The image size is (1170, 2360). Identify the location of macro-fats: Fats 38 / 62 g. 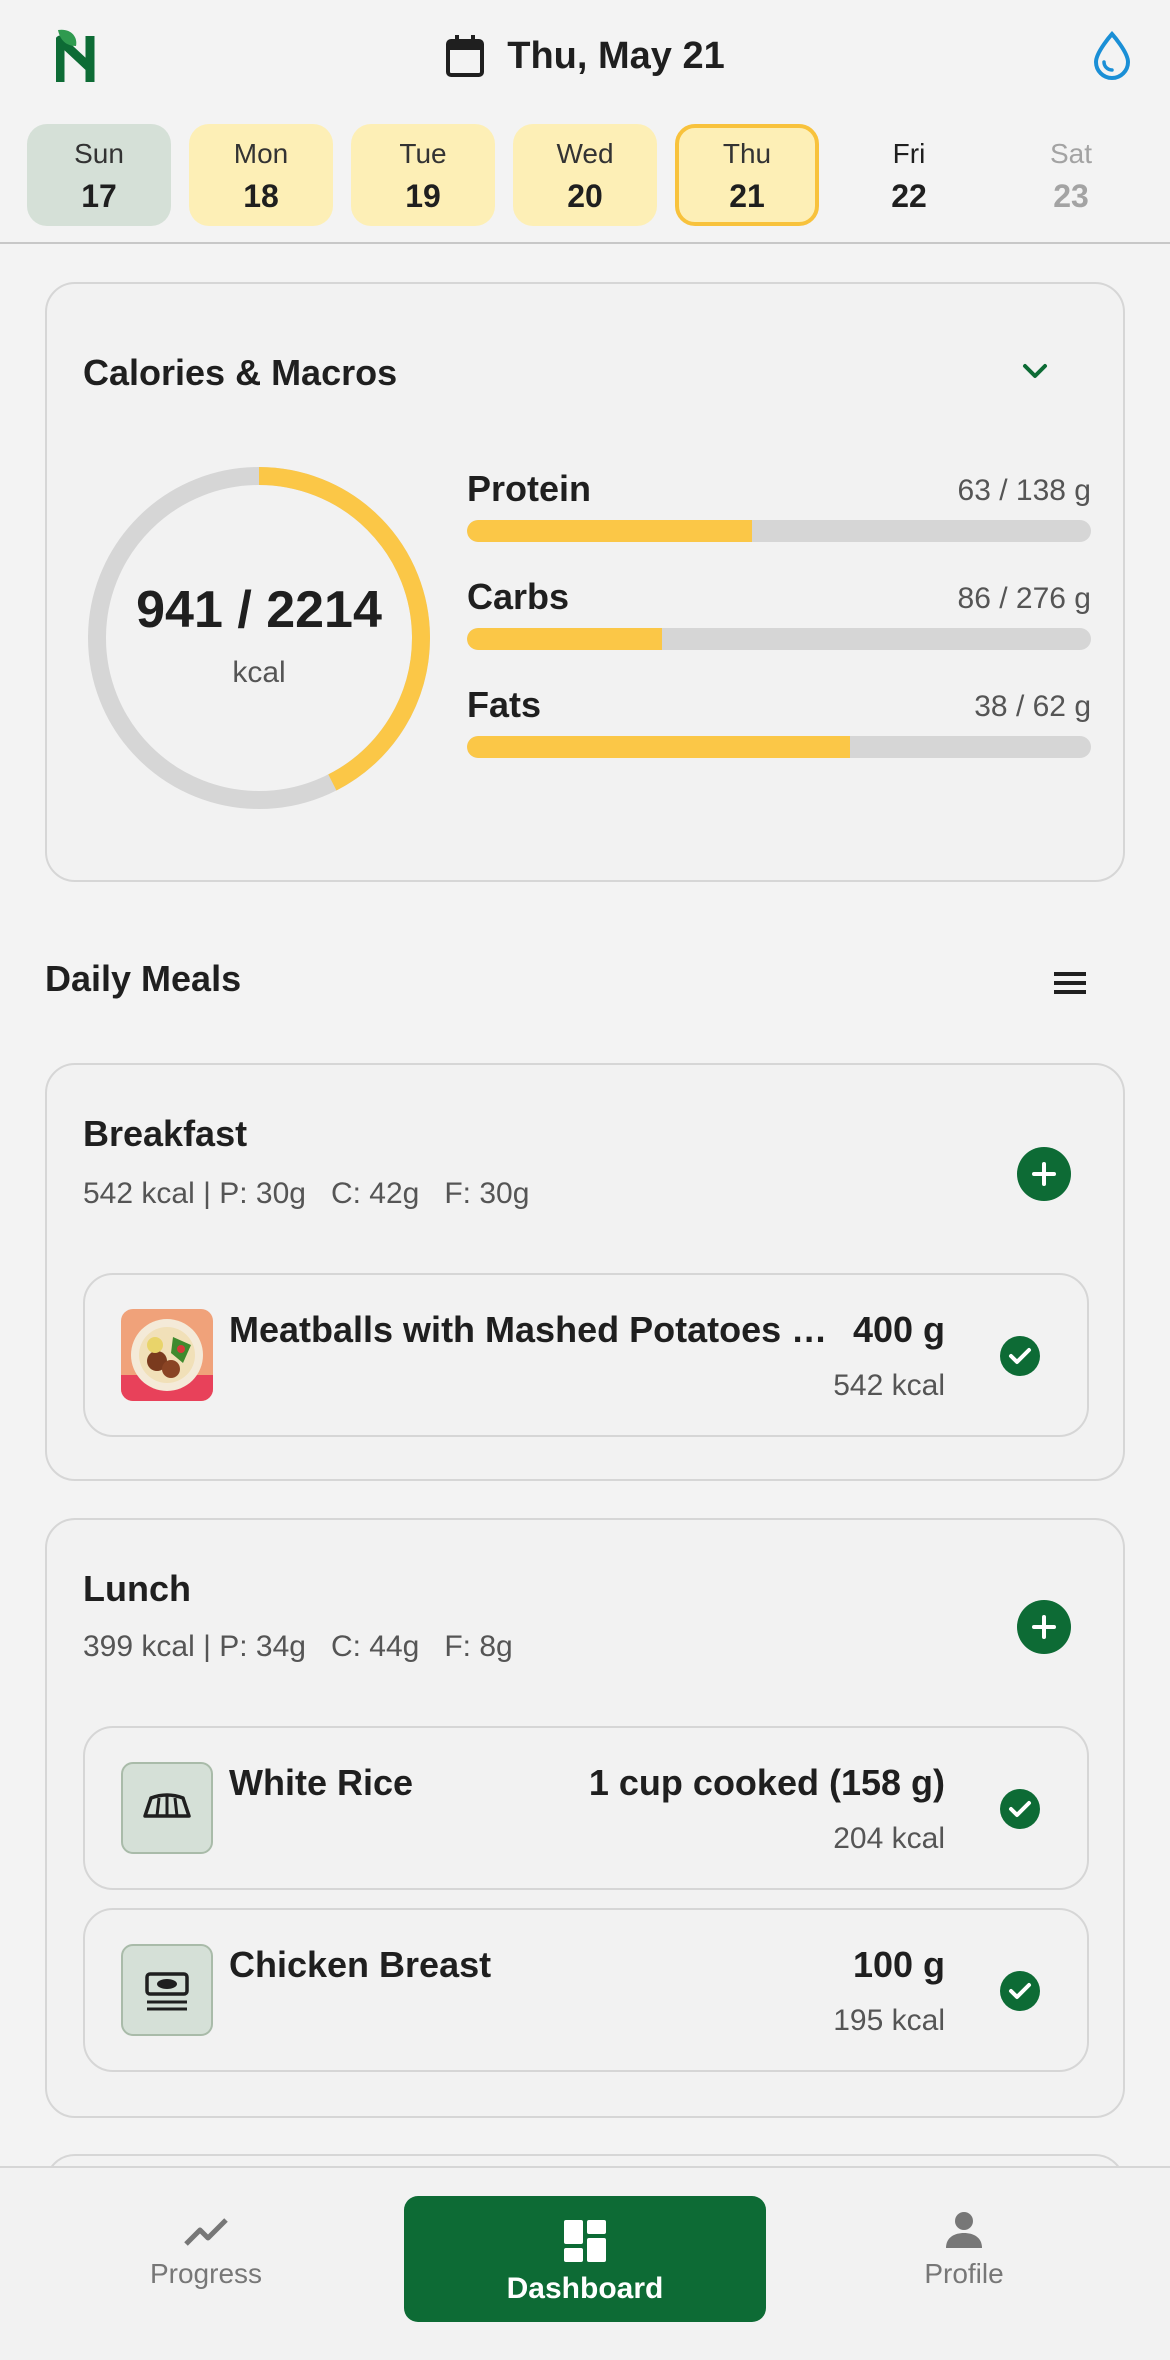
(779, 721).